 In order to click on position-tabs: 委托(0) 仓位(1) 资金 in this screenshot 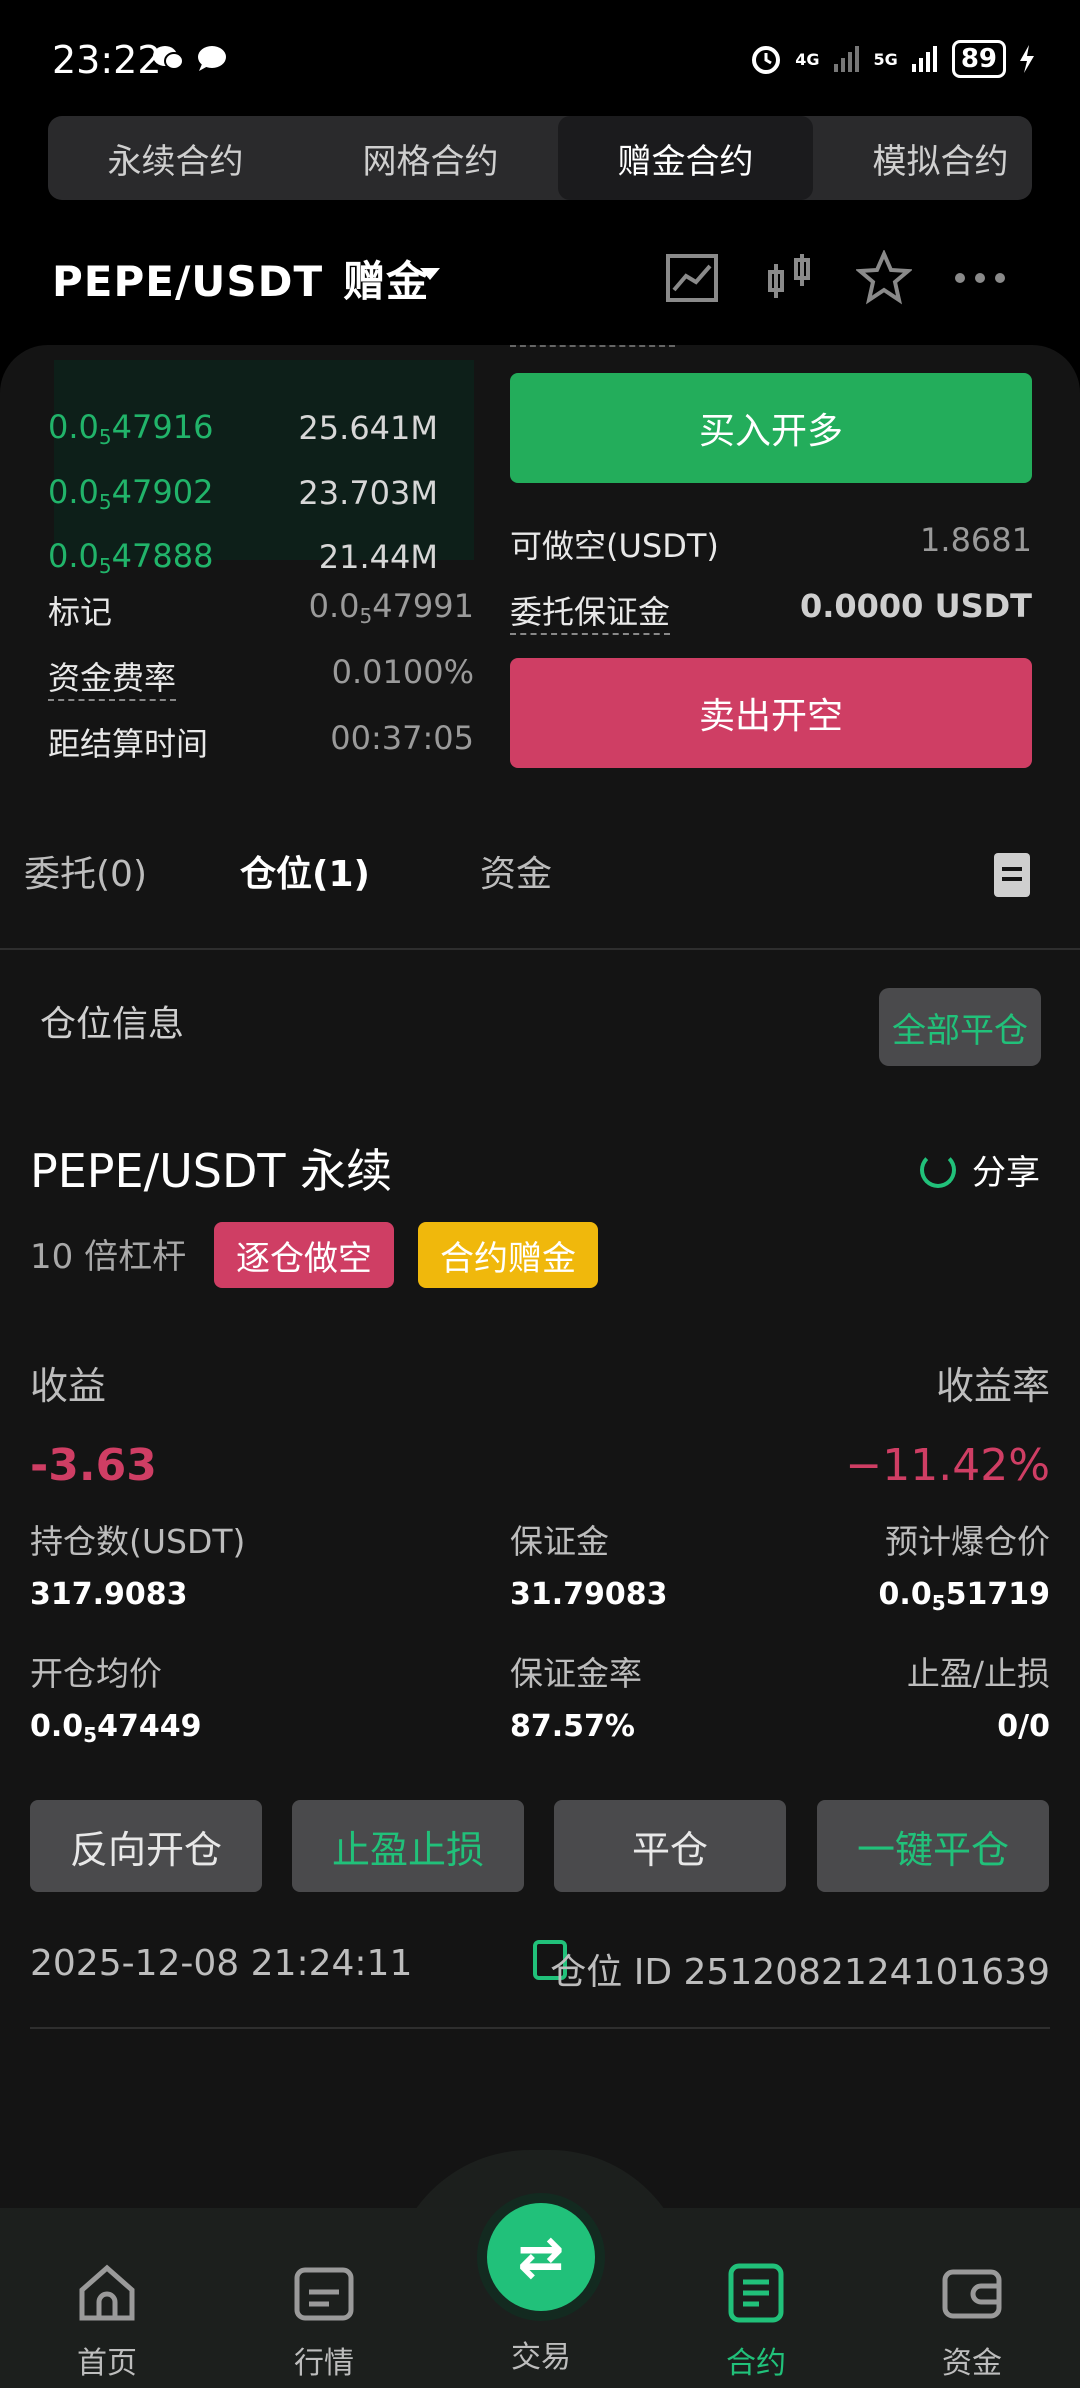, I will do `click(540, 895)`.